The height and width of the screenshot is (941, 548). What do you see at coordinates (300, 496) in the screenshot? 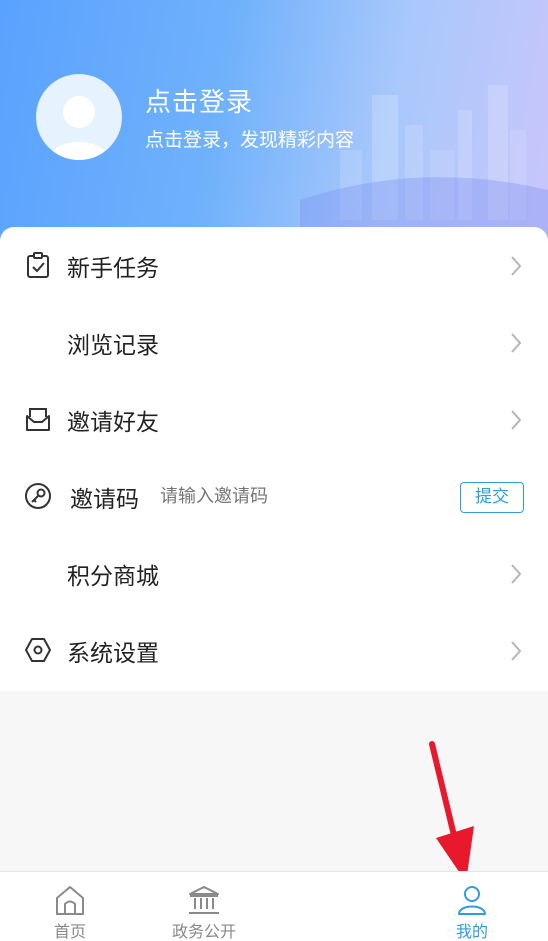
I see `invite-code-input` at bounding box center [300, 496].